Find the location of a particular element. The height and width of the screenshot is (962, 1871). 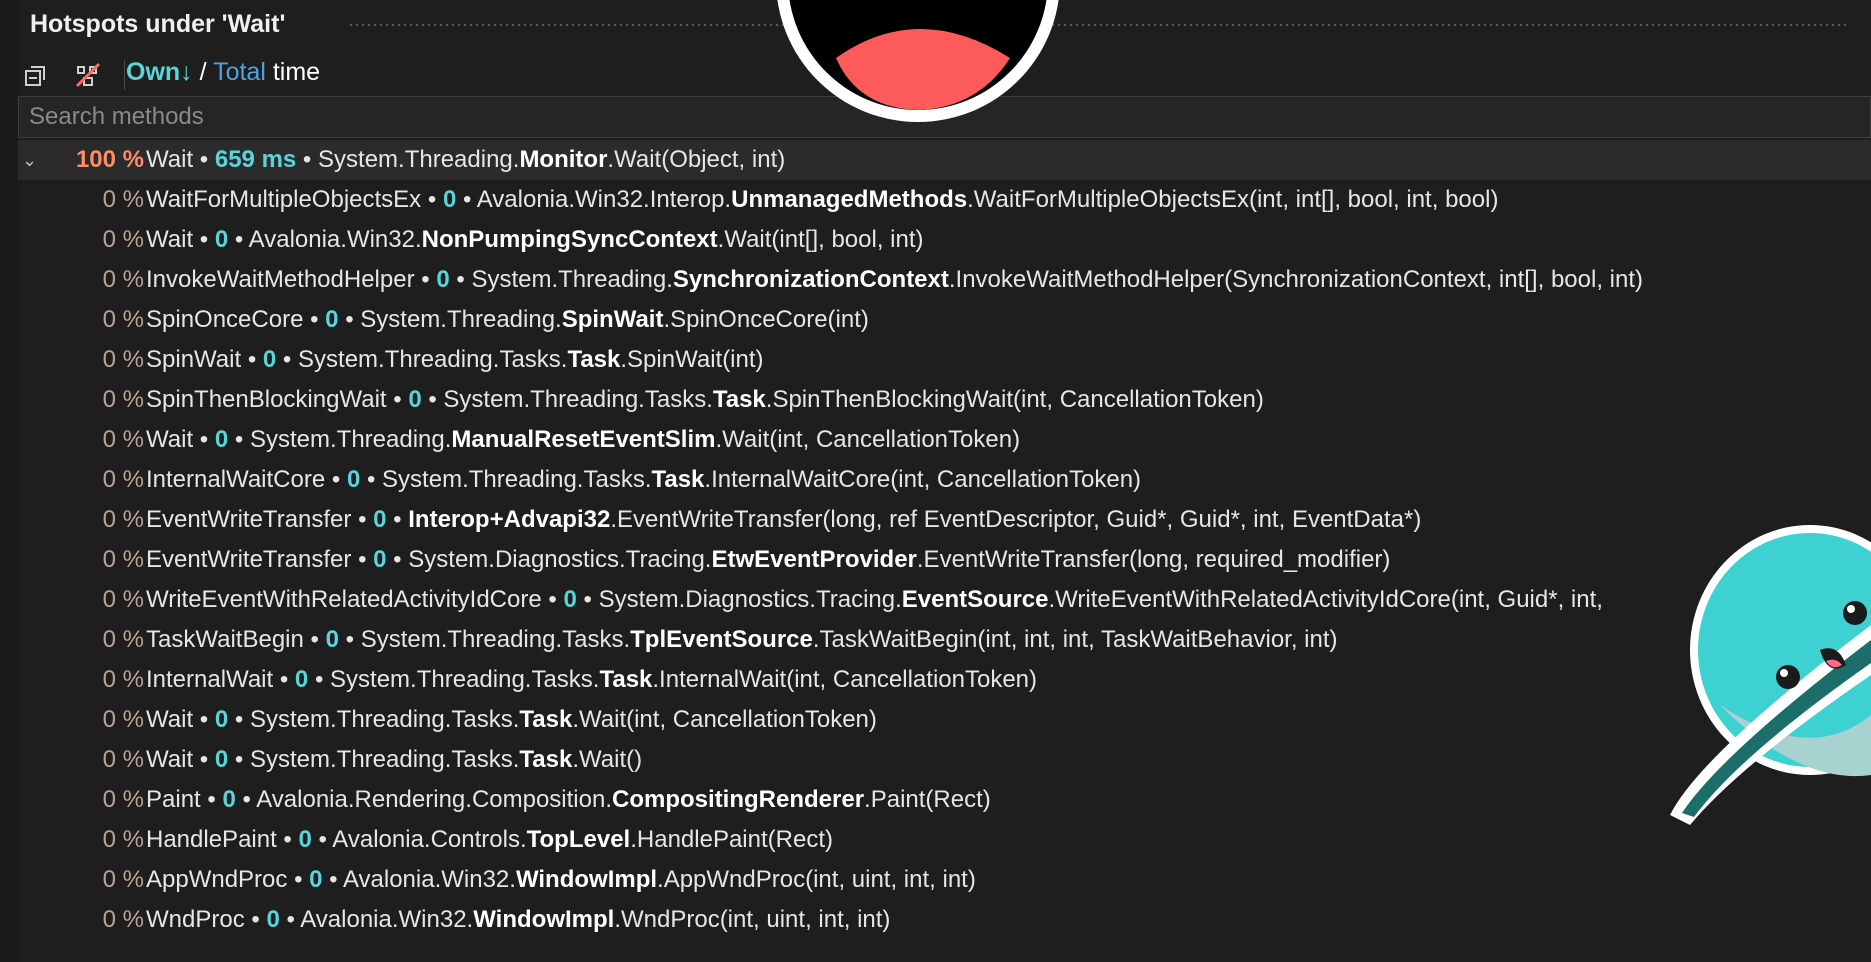

sort-suffix: time is located at coordinates (296, 72).